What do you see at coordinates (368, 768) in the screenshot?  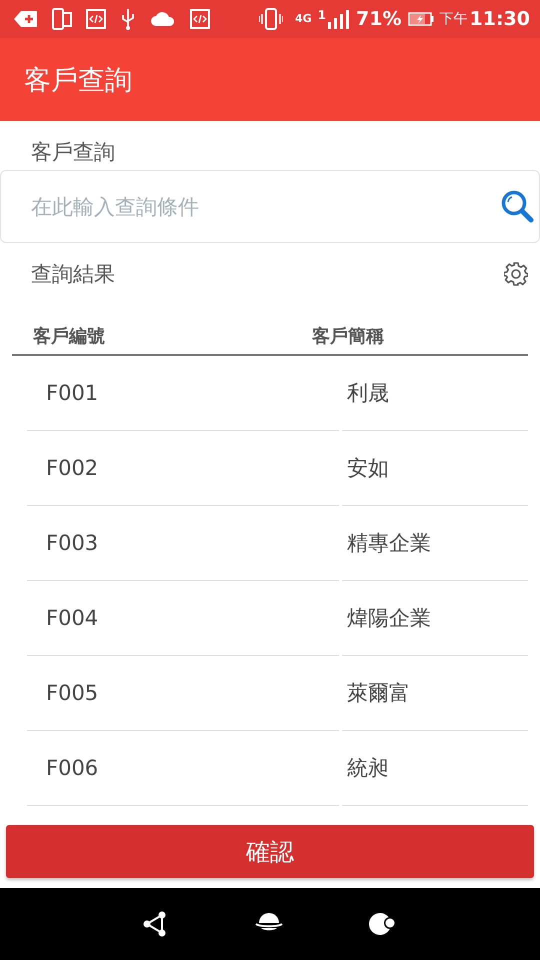 I see `table-cell-text: 統昶` at bounding box center [368, 768].